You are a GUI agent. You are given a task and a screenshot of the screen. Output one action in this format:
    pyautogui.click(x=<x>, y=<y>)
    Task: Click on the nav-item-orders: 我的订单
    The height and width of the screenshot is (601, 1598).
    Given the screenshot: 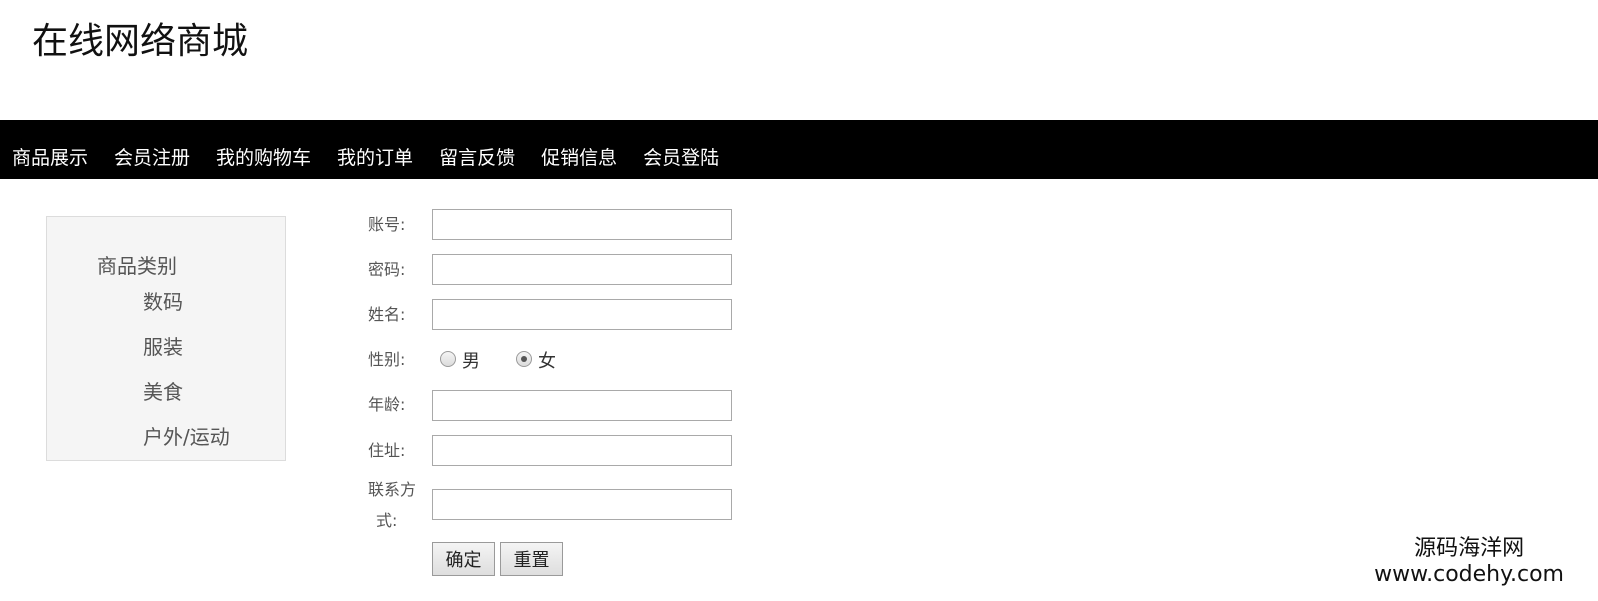 What is the action you would take?
    pyautogui.click(x=375, y=158)
    